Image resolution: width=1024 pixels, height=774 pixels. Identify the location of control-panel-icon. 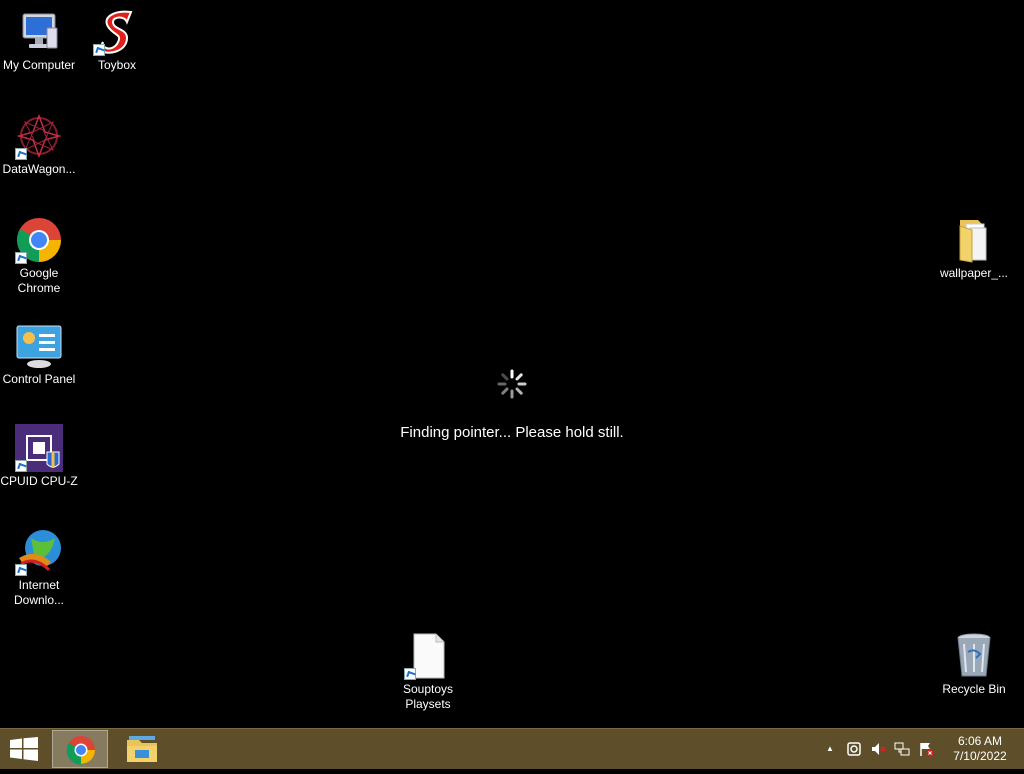
(39, 346).